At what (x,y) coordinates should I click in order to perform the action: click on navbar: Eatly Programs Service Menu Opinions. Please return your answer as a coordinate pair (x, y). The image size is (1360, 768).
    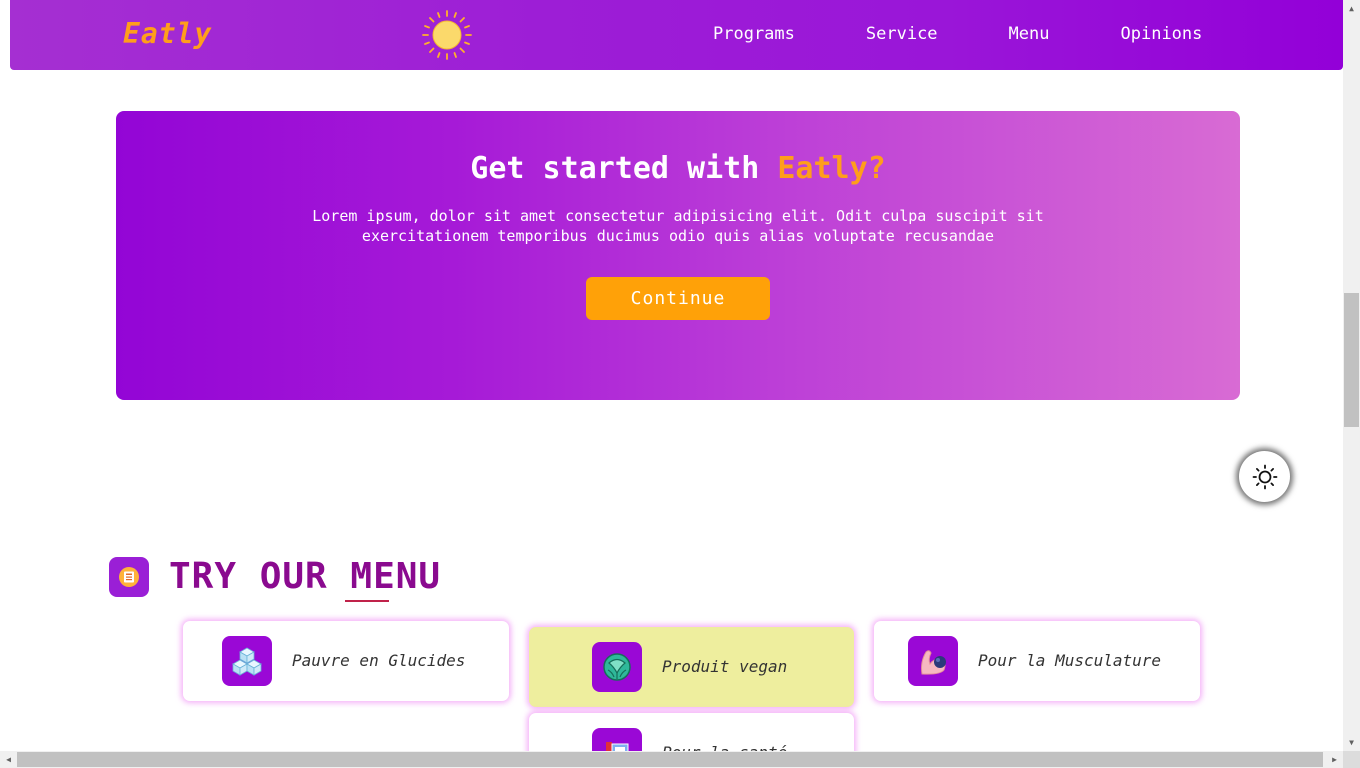
    Looking at the image, I should click on (676, 35).